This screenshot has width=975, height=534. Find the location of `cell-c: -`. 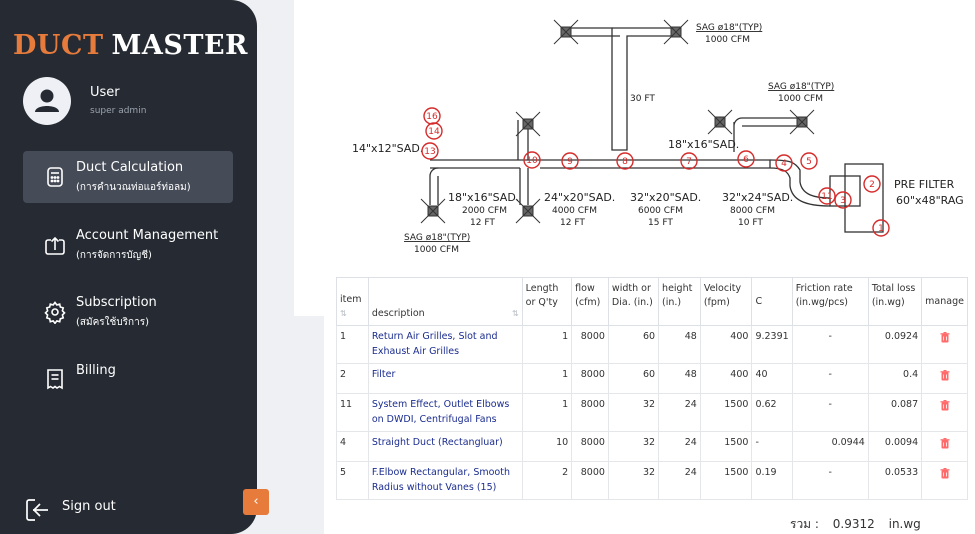

cell-c: - is located at coordinates (772, 446).